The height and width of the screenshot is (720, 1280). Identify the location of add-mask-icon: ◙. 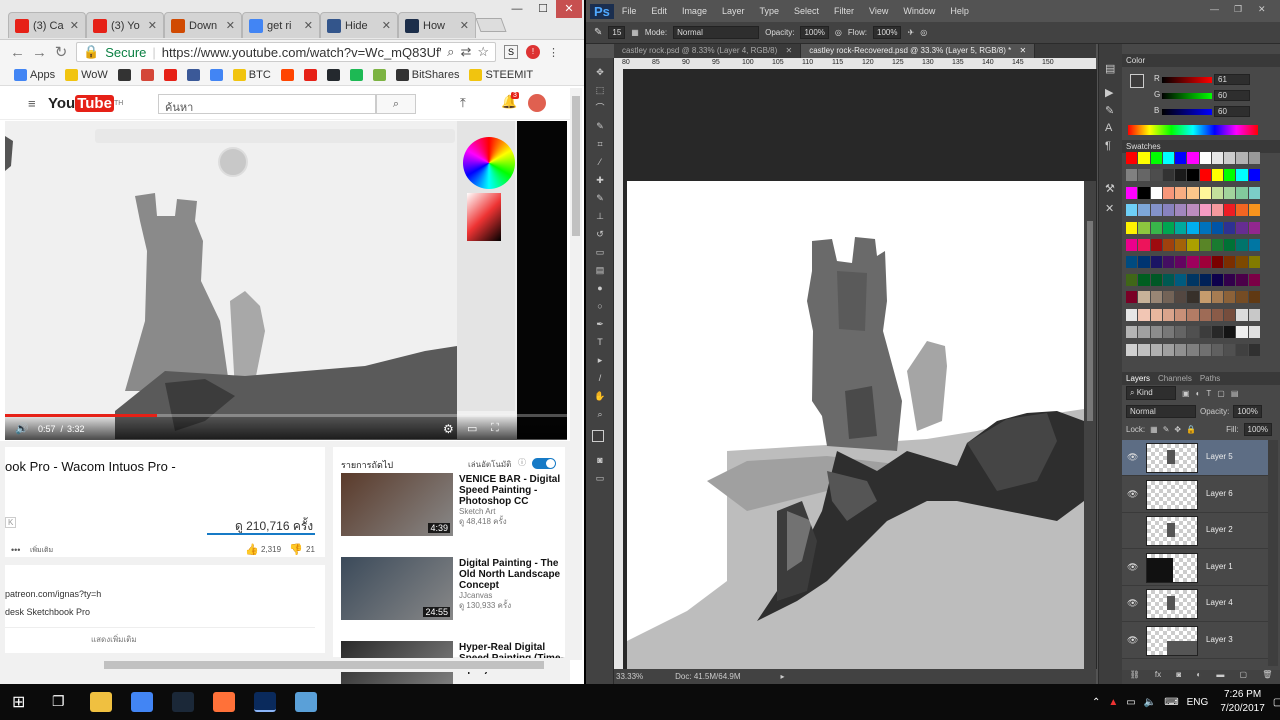
(1178, 677).